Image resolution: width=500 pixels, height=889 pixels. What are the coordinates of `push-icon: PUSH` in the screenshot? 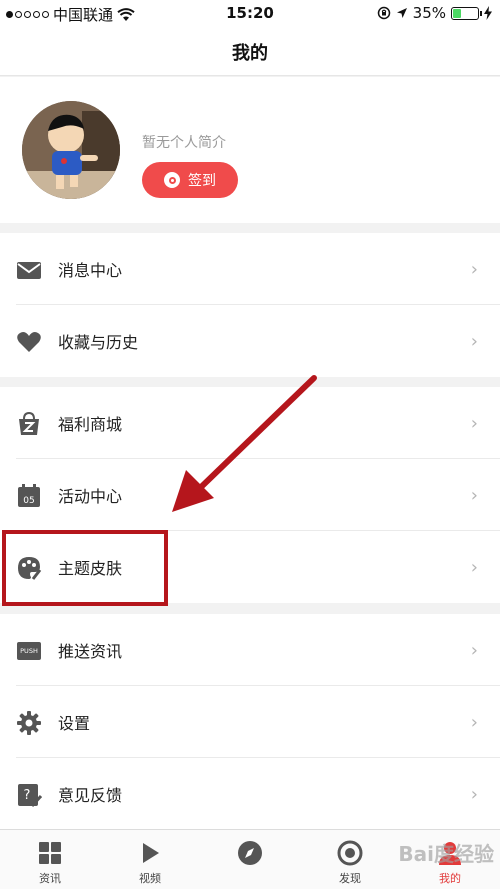 It's located at (29, 651).